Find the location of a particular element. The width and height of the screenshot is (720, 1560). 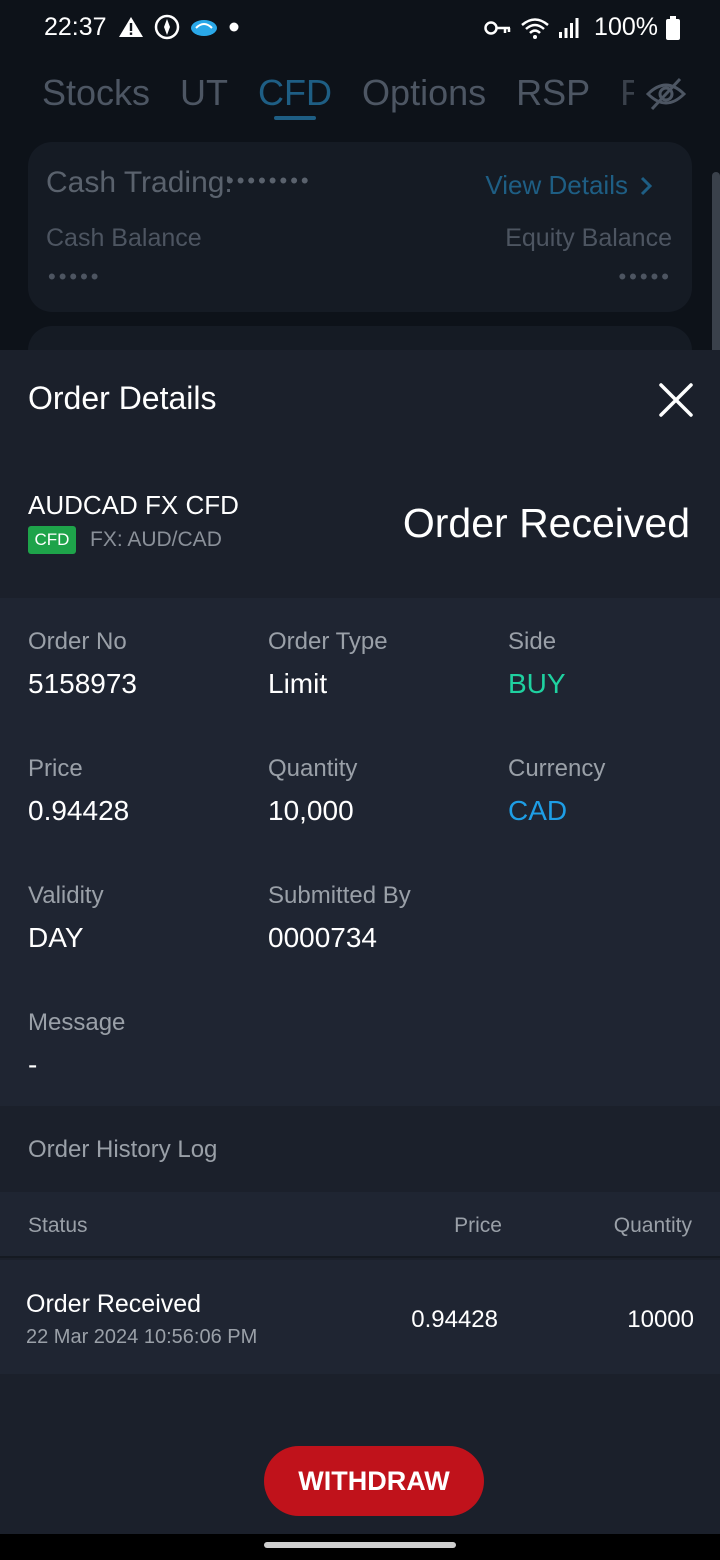

hide-balance-eye-icon is located at coordinates (666, 94).